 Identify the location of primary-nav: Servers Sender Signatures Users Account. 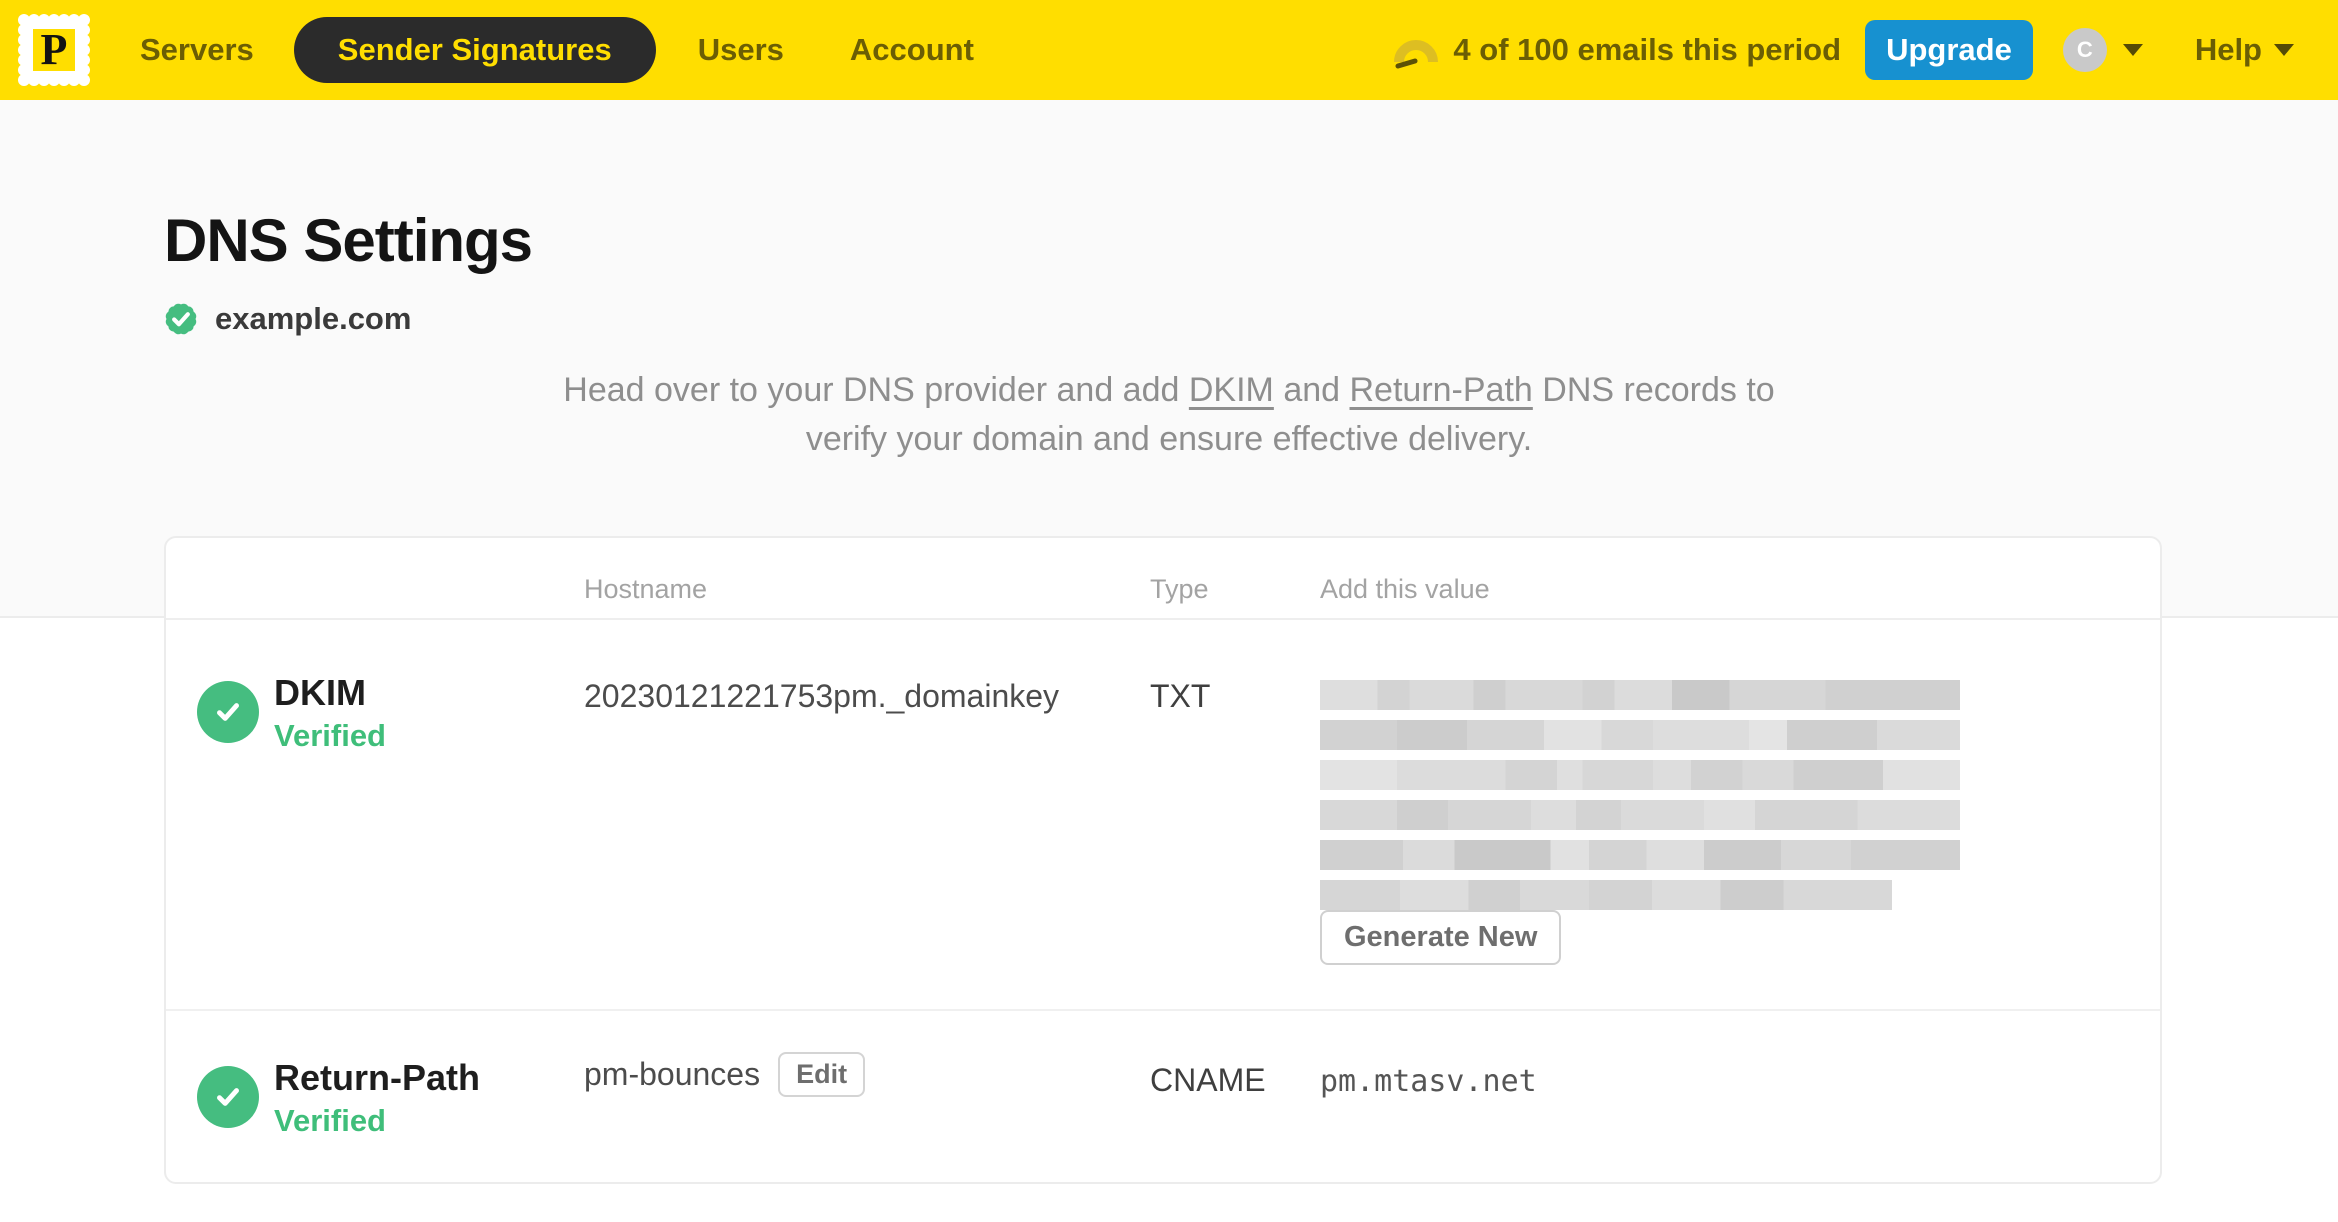
(534, 50).